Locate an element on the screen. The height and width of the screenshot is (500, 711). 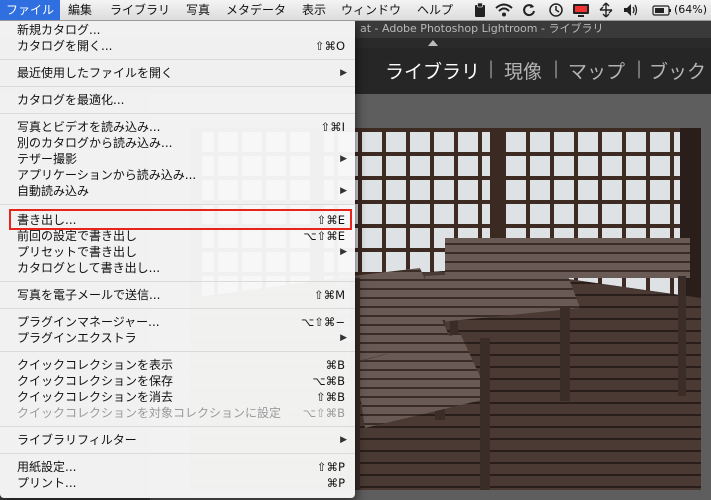
menu-item-shortcut: ⌥⇧⌘− is located at coordinates (322, 322).